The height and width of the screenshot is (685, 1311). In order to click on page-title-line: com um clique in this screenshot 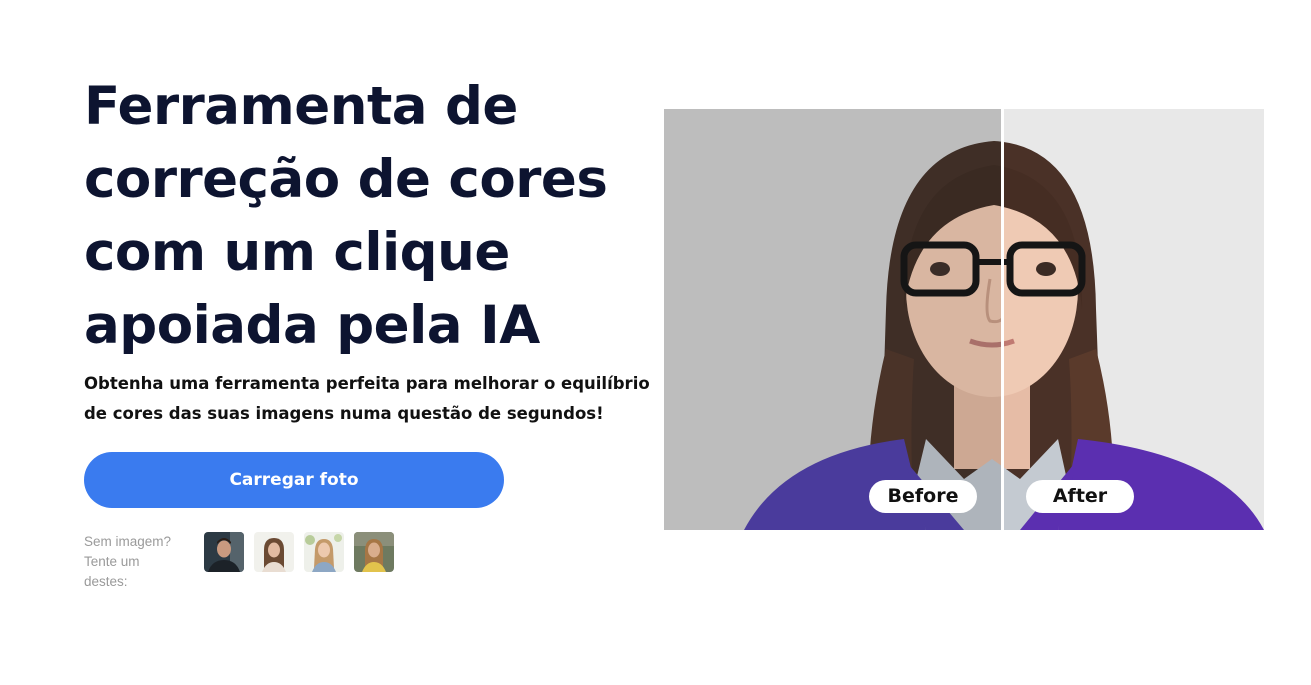, I will do `click(297, 252)`.